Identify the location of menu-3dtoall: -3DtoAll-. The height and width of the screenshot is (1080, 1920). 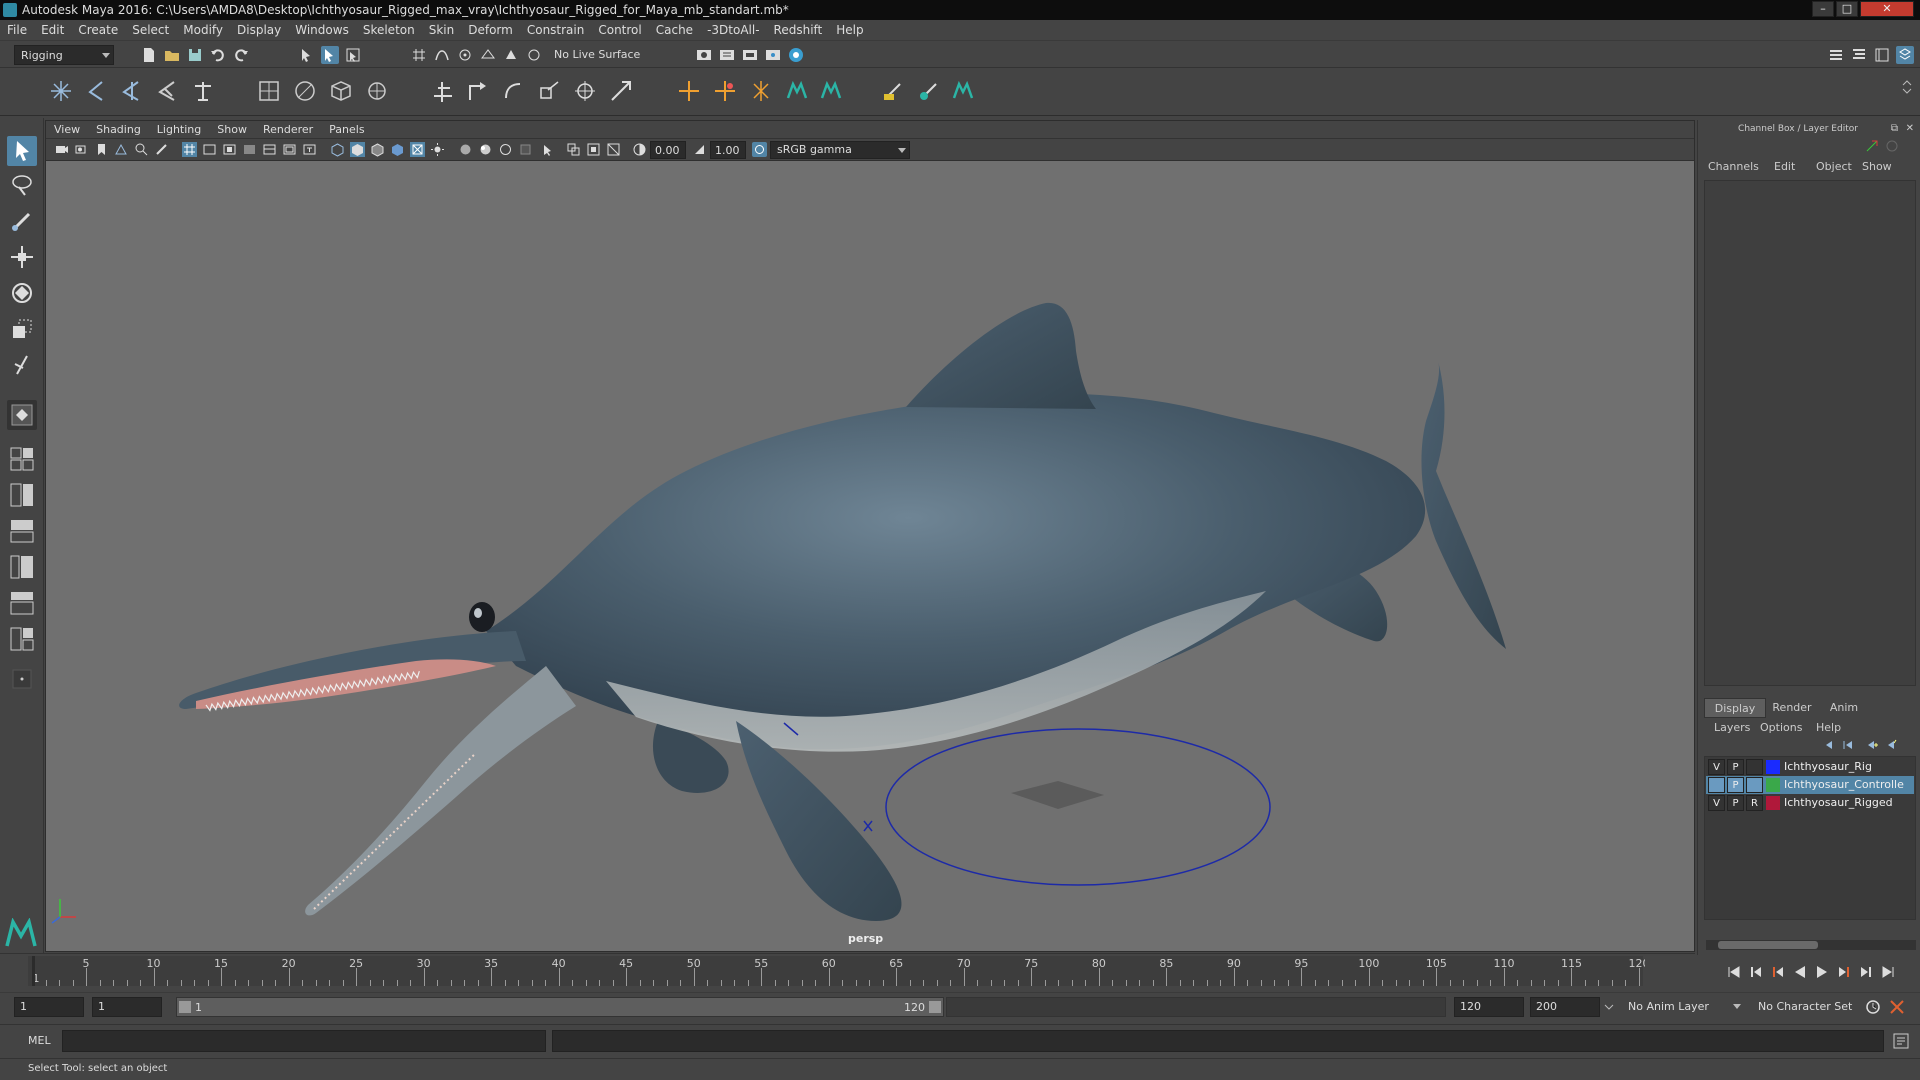
(733, 30).